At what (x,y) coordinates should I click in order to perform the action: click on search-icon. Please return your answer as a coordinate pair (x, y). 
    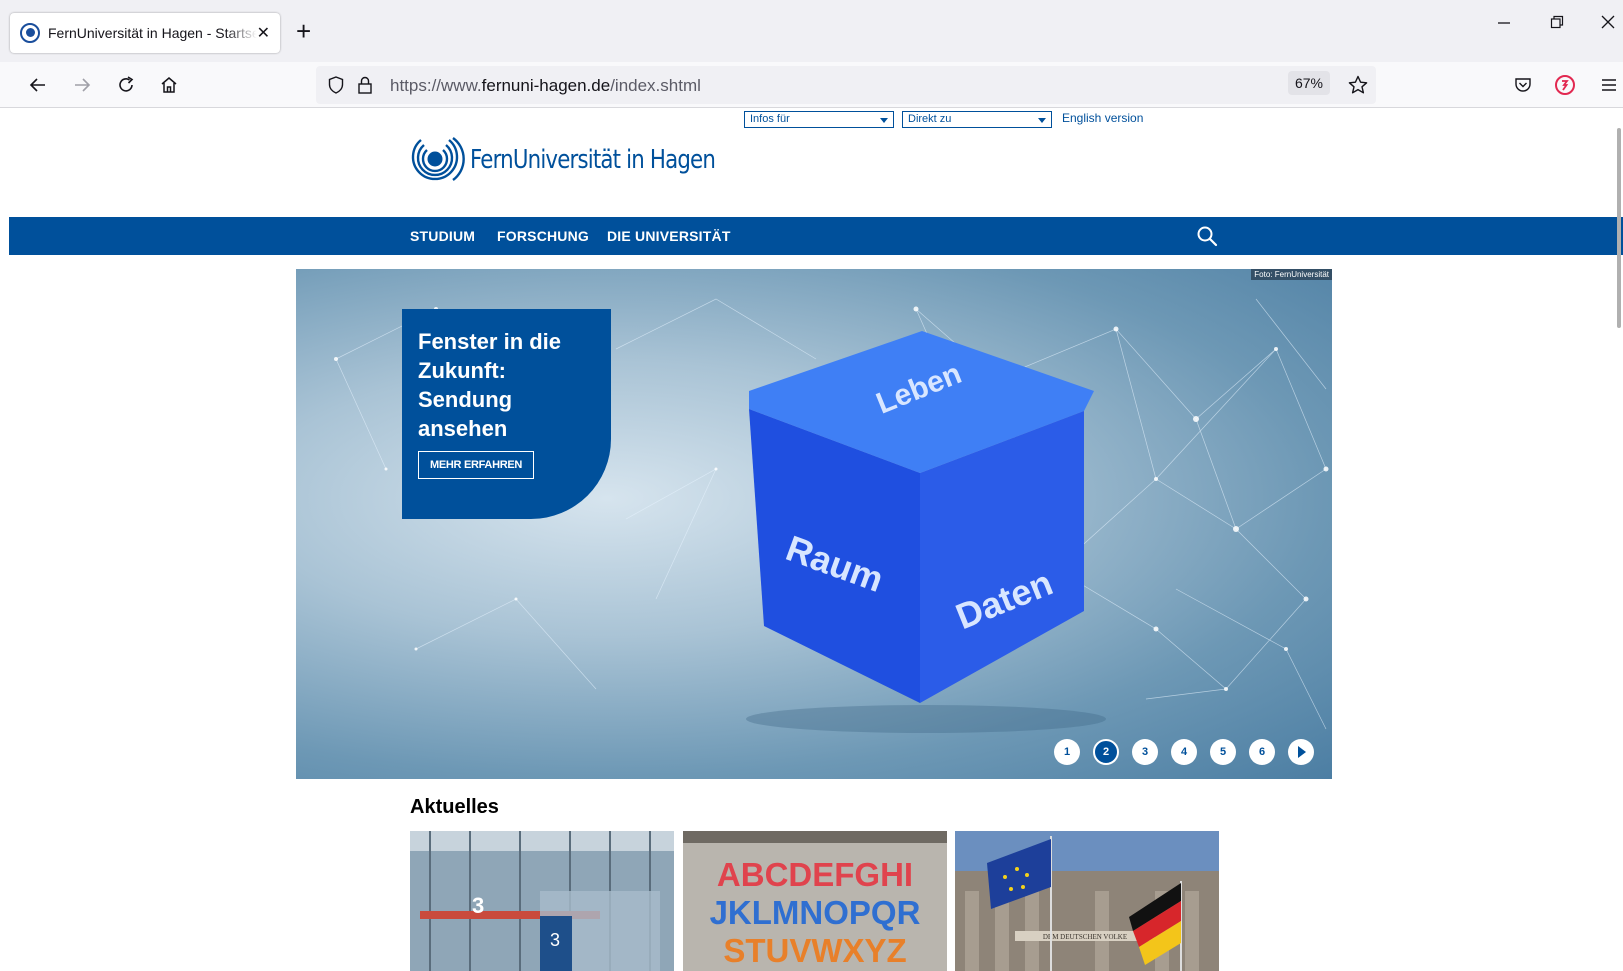
    Looking at the image, I should click on (1207, 236).